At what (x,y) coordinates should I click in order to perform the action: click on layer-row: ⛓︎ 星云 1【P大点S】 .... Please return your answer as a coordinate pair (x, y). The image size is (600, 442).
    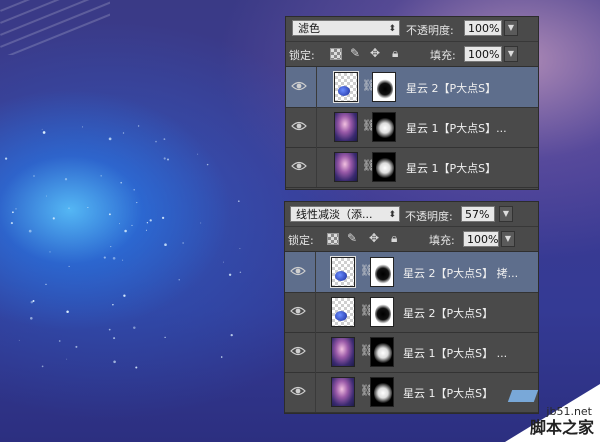
    Looking at the image, I should click on (411, 352).